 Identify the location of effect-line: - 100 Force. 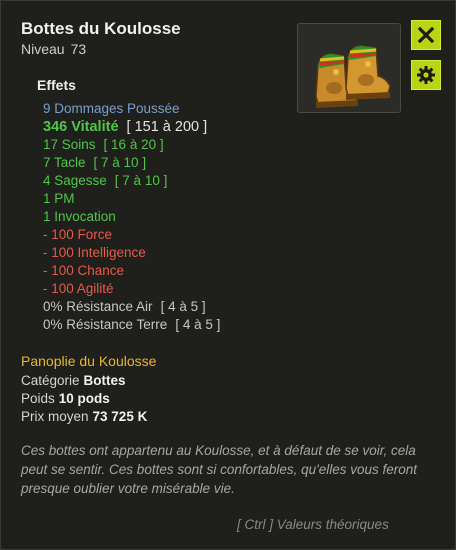
(78, 234).